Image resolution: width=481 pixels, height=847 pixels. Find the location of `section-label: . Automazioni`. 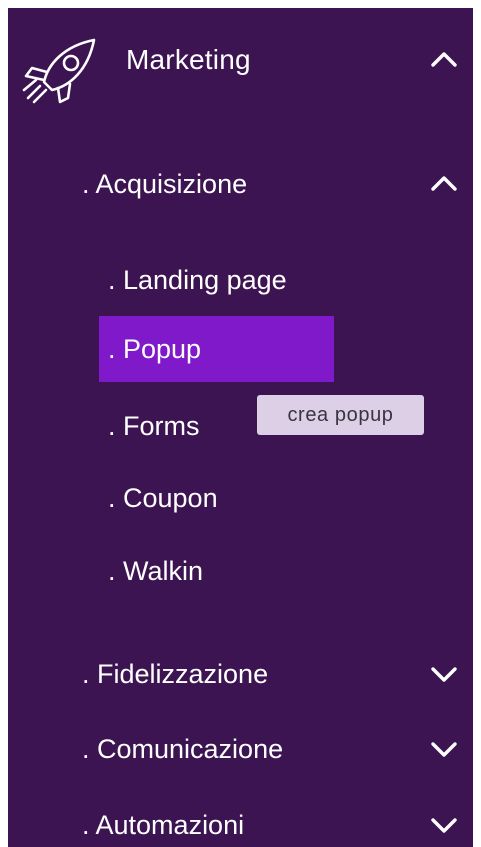

section-label: . Automazioni is located at coordinates (163, 824).